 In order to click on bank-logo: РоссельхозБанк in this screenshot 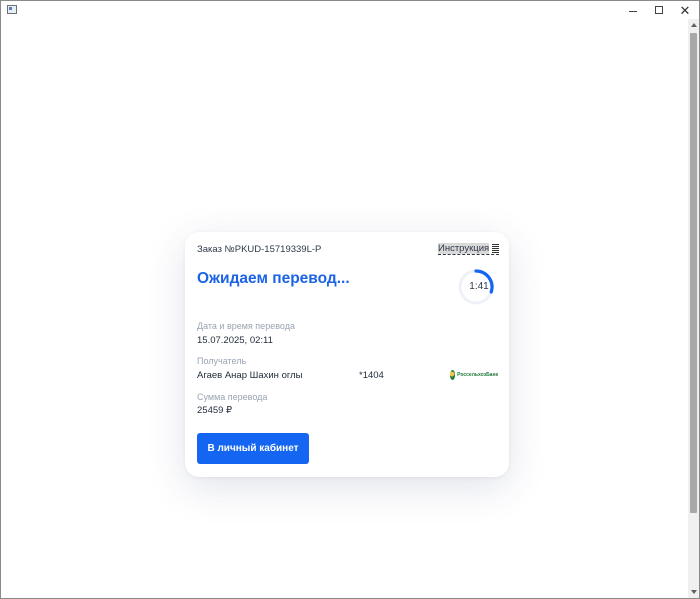, I will do `click(474, 375)`.